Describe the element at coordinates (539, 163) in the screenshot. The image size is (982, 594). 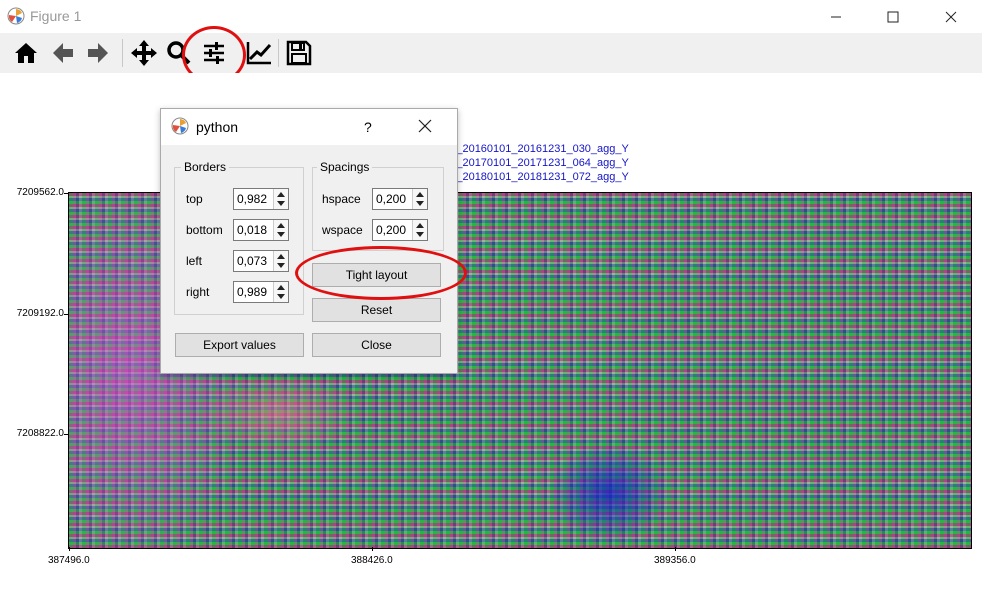
I see `legend-entry: V_20170101_20171231_064_agg_Y` at that location.